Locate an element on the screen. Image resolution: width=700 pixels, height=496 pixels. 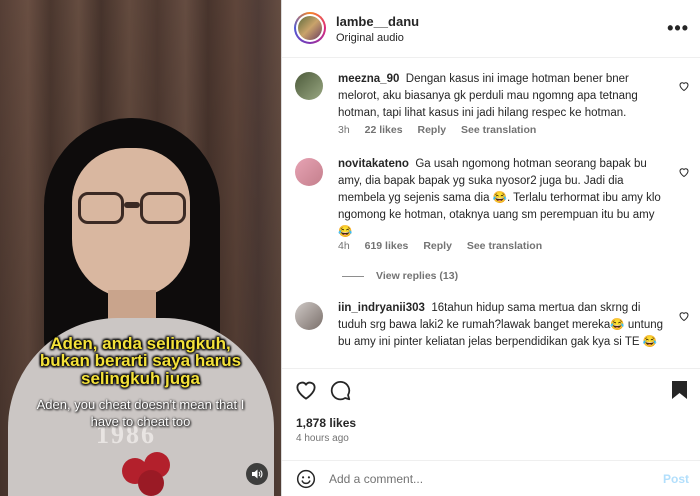
emoji-icon is located at coordinates (306, 479).